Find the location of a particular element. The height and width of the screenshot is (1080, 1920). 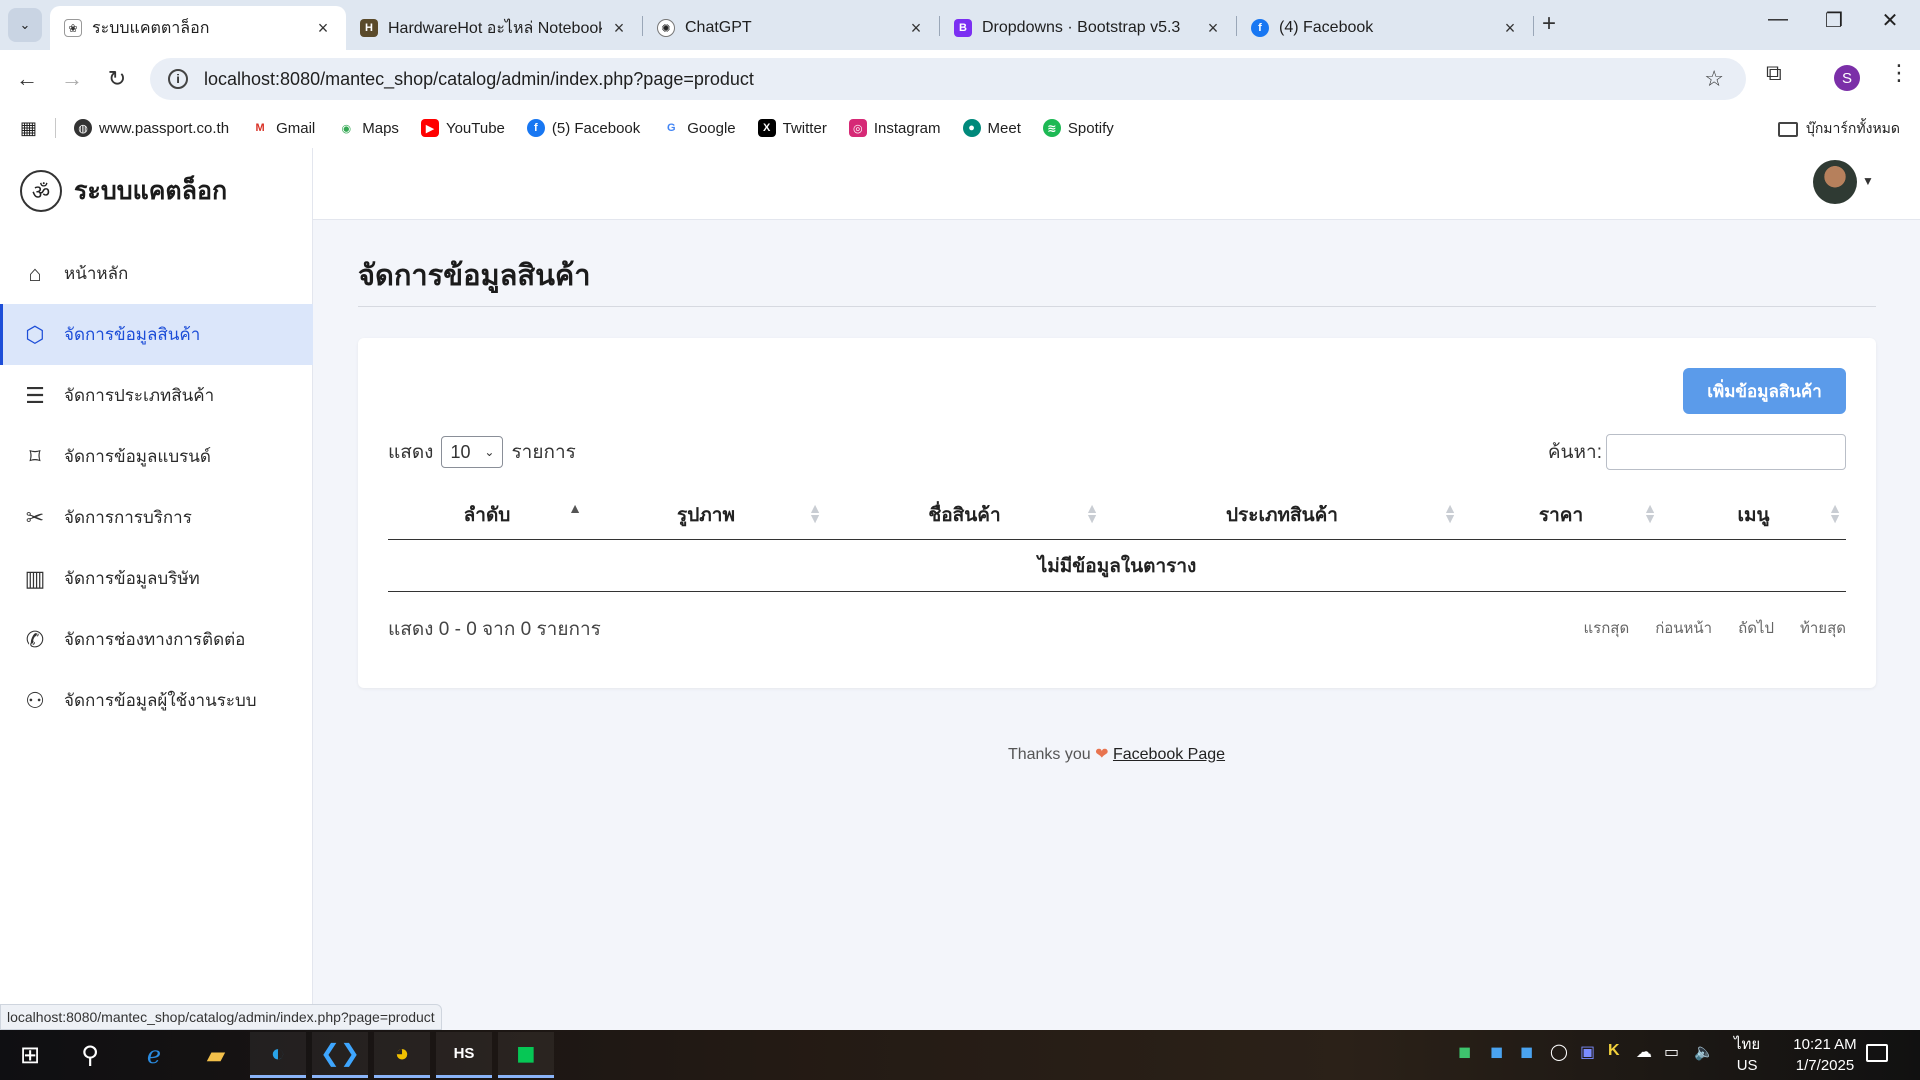

close-window-button: ✕ is located at coordinates (1890, 20).